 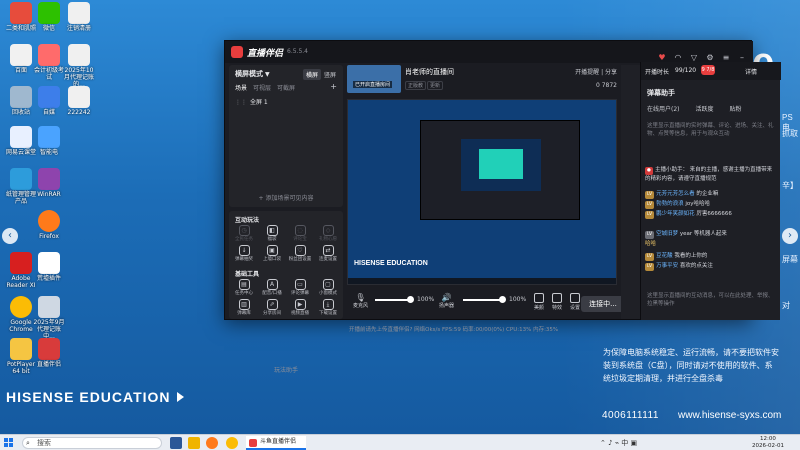 What do you see at coordinates (194, 443) in the screenshot?
I see `file-explorer-icon` at bounding box center [194, 443].